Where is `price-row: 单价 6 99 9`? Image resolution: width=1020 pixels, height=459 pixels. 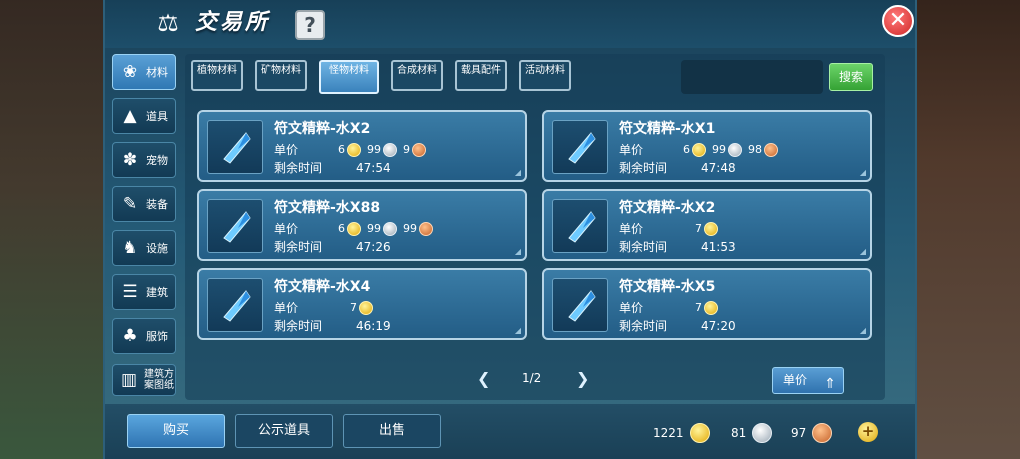
price-row: 单价 6 99 9 is located at coordinates (353, 149).